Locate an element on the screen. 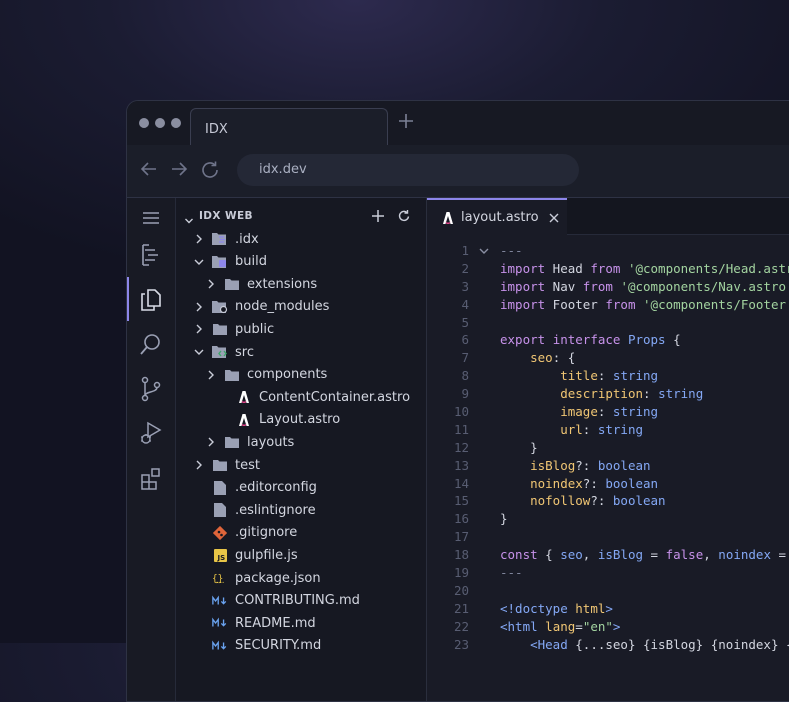  fold-chevron-icon is located at coordinates (484, 251).